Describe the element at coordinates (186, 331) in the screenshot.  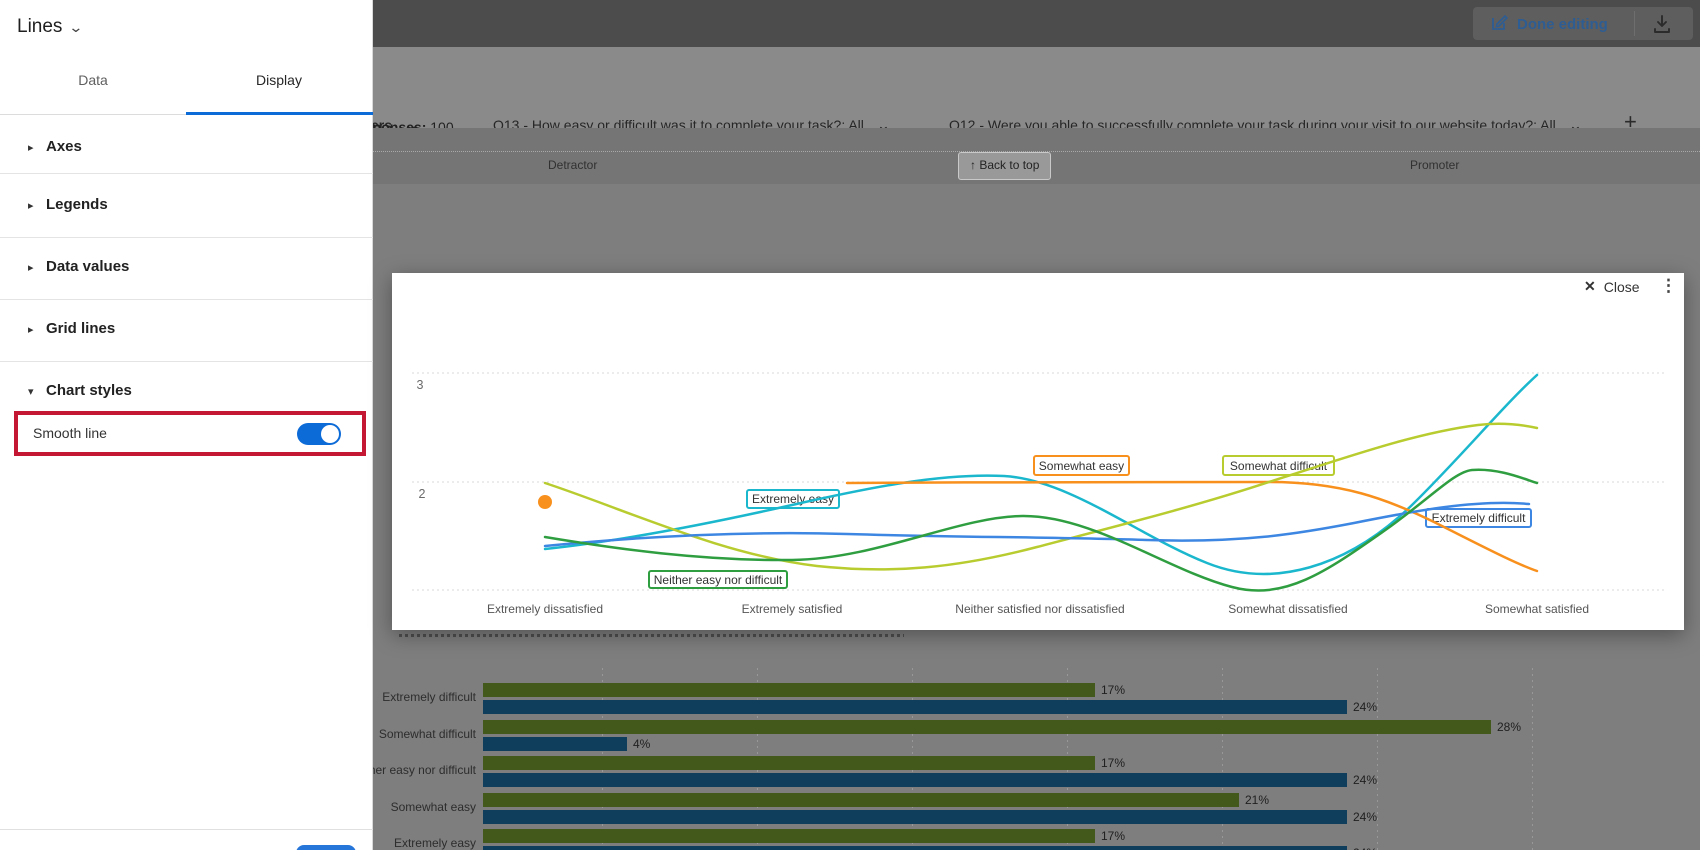
I see `section-grid-lines: ▸ Grid lines` at that location.